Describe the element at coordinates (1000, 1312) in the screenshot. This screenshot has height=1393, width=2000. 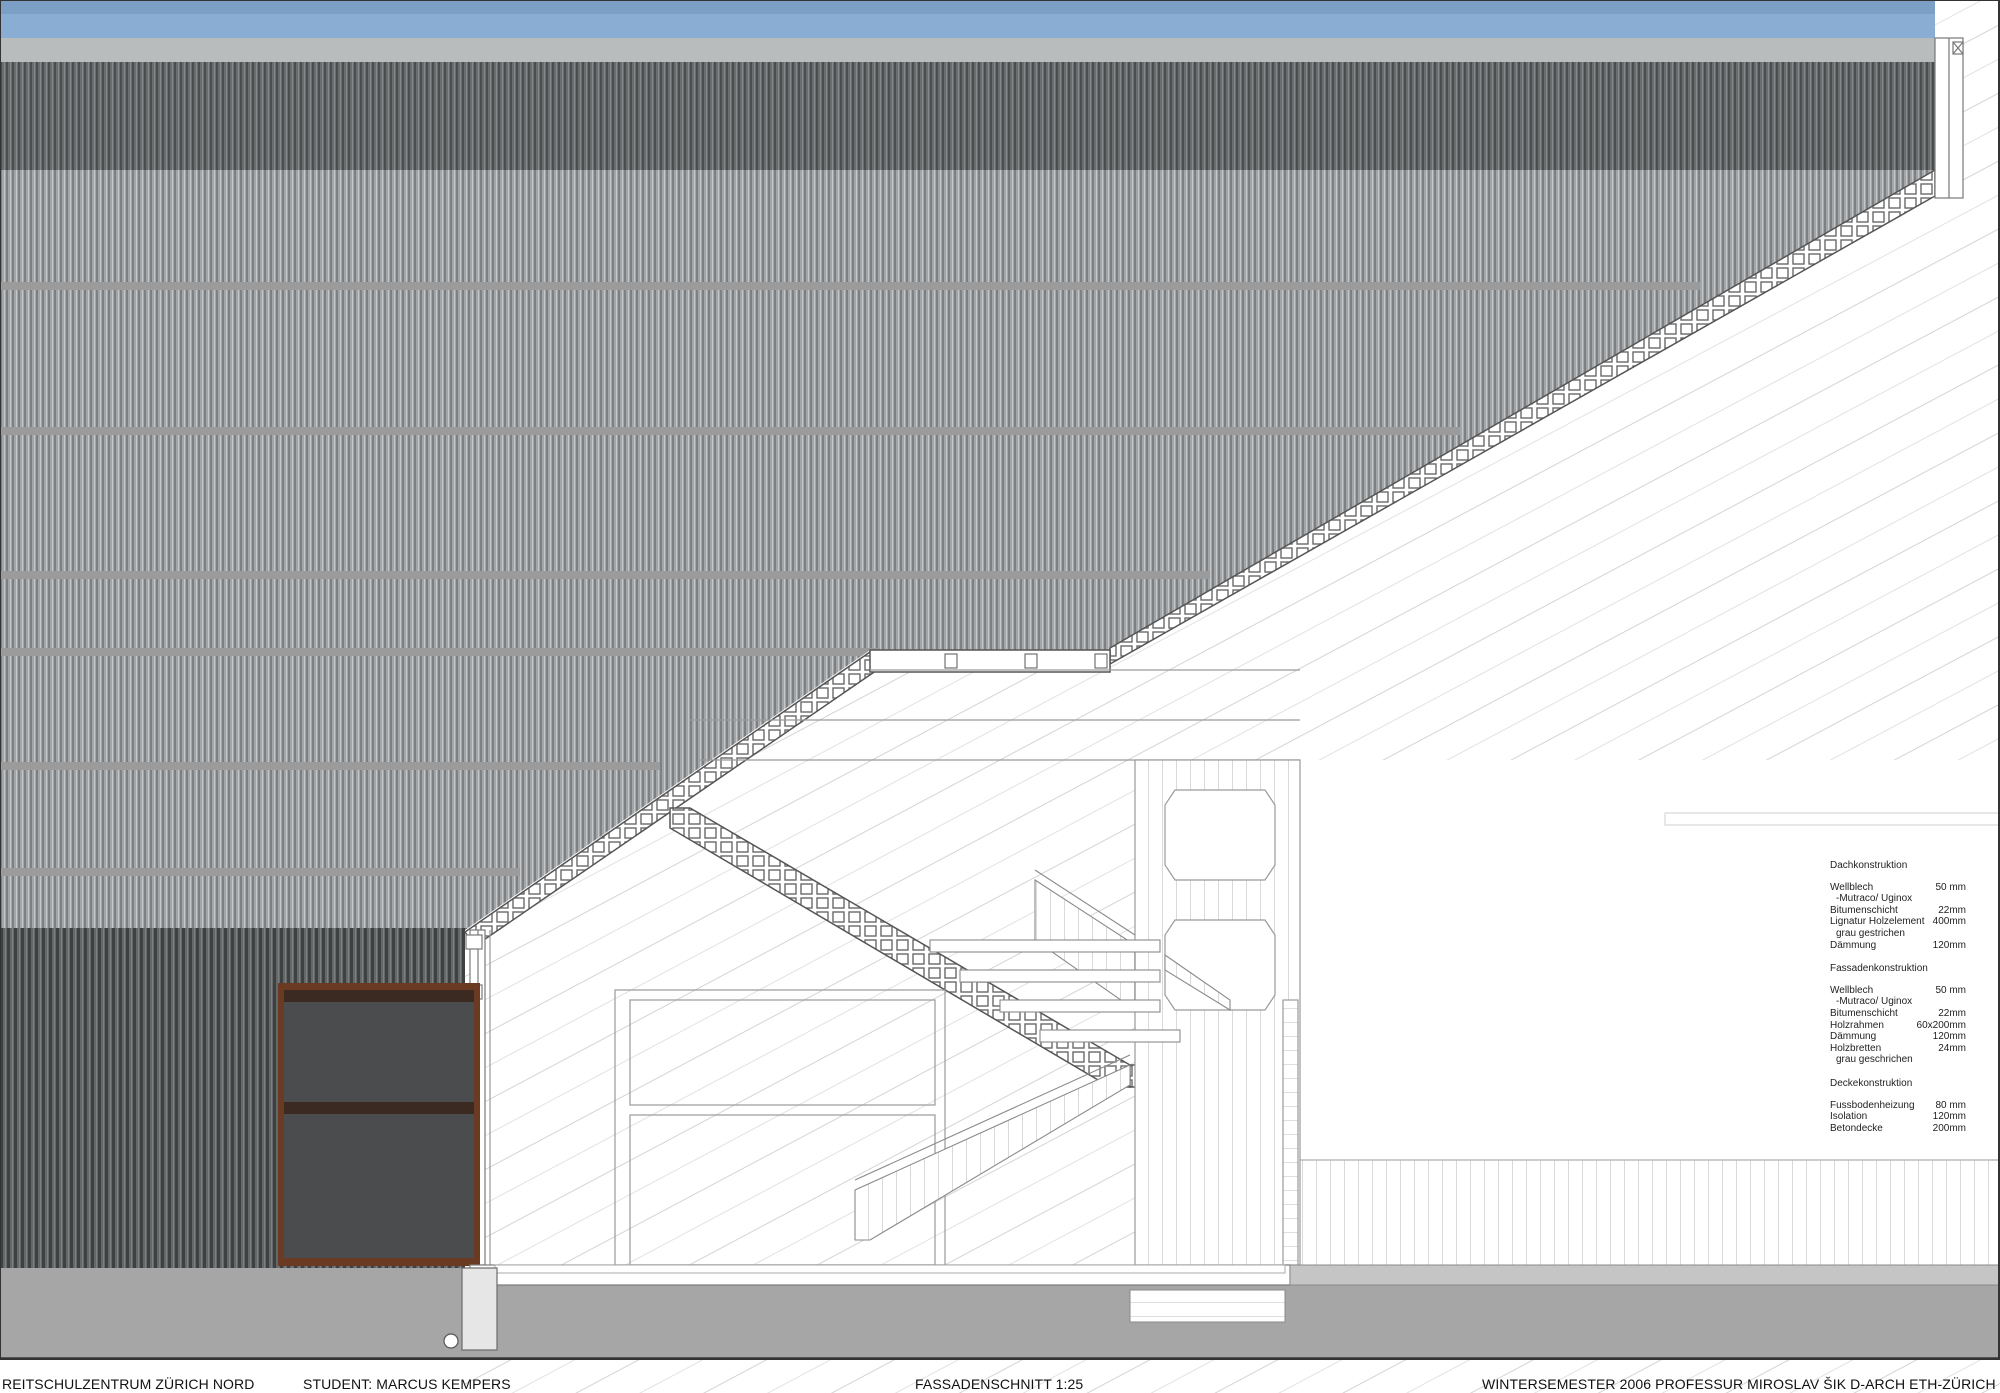
I see `floor-and-foundation` at that location.